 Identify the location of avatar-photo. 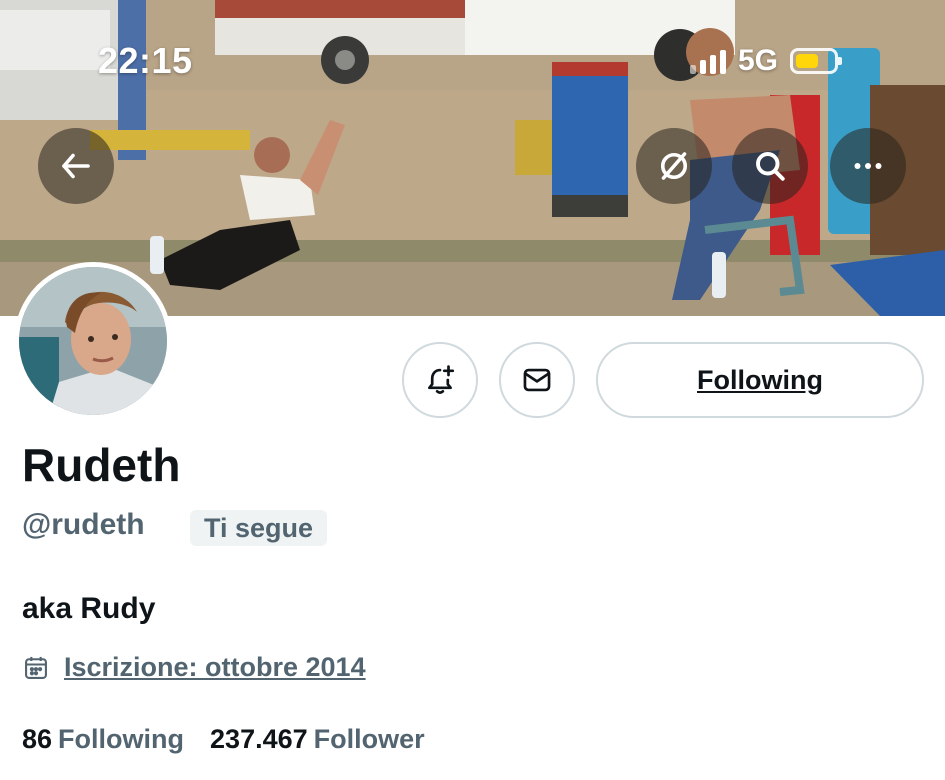
(93, 341).